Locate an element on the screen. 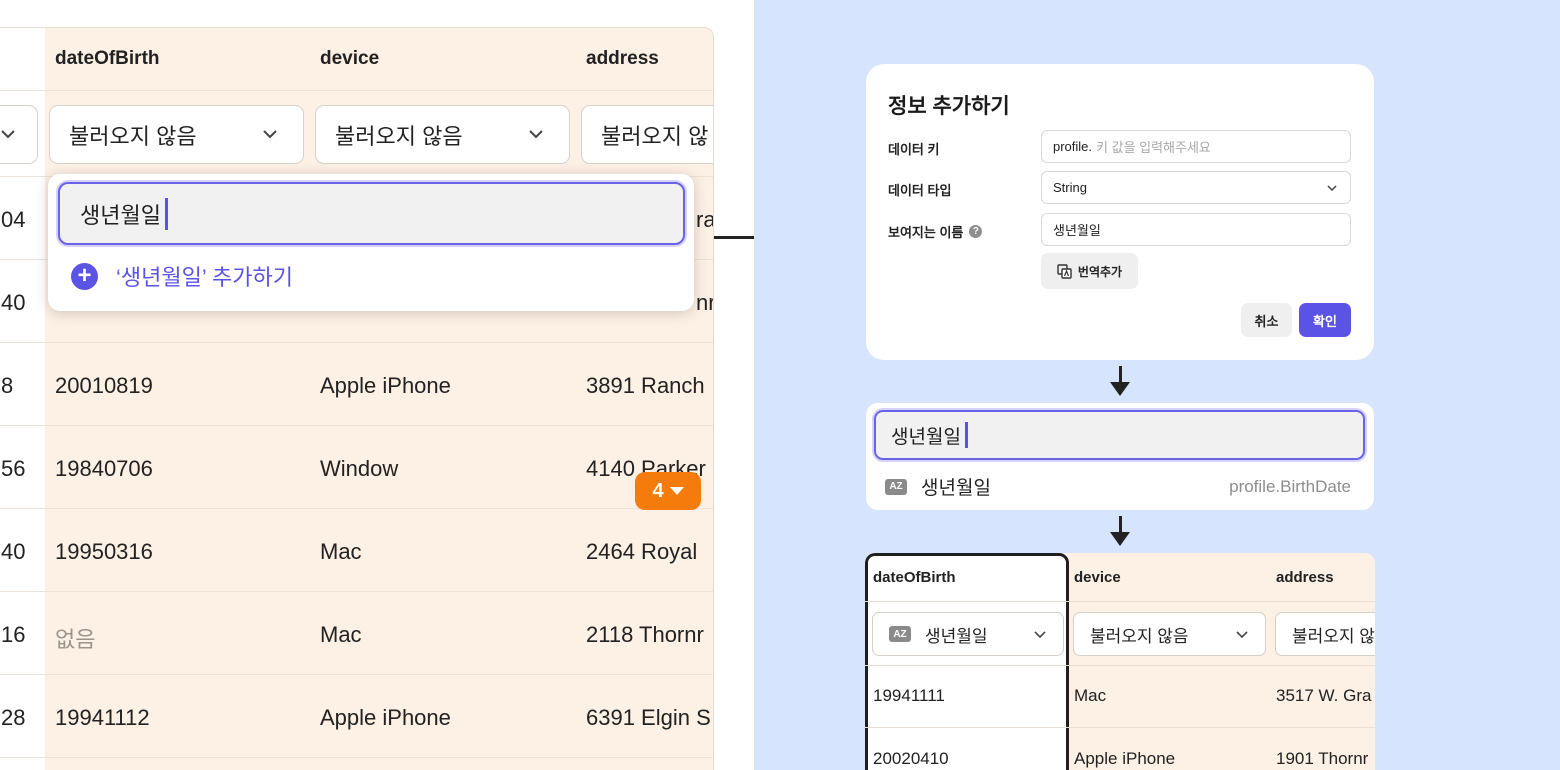  data-type-select: String is located at coordinates (1196, 187).